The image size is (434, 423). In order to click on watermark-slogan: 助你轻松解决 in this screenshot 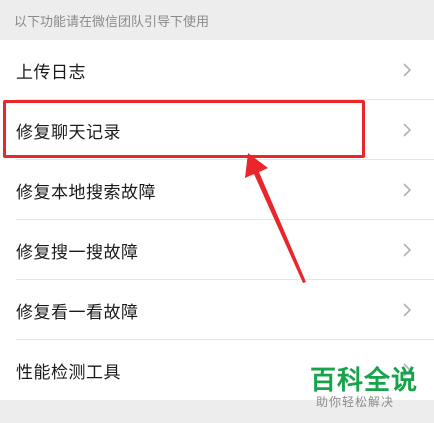, I will do `click(355, 402)`.